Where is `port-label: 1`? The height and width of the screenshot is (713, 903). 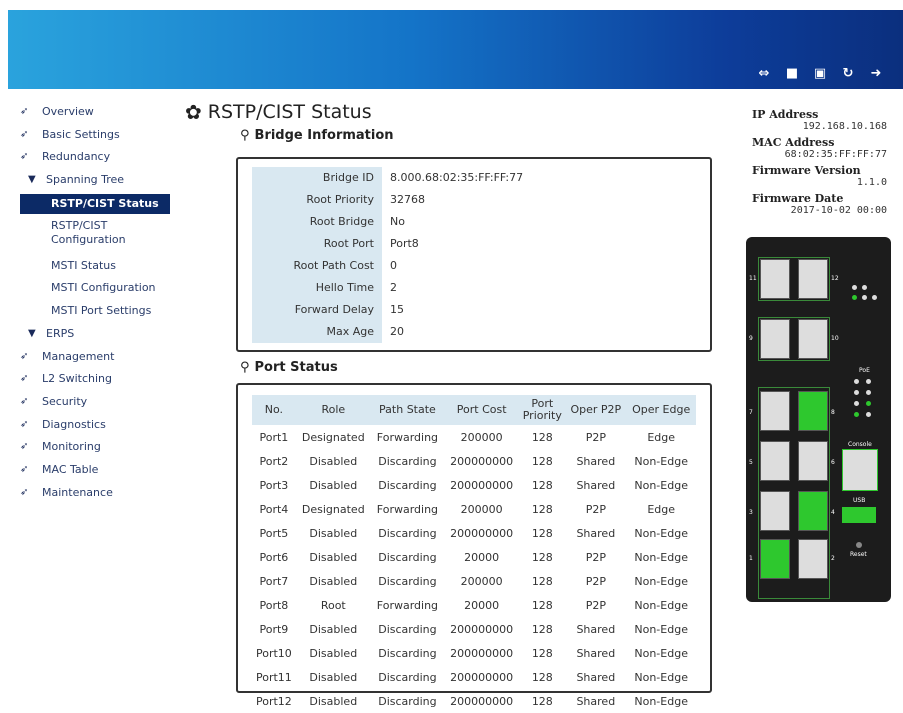 port-label: 1 is located at coordinates (751, 558).